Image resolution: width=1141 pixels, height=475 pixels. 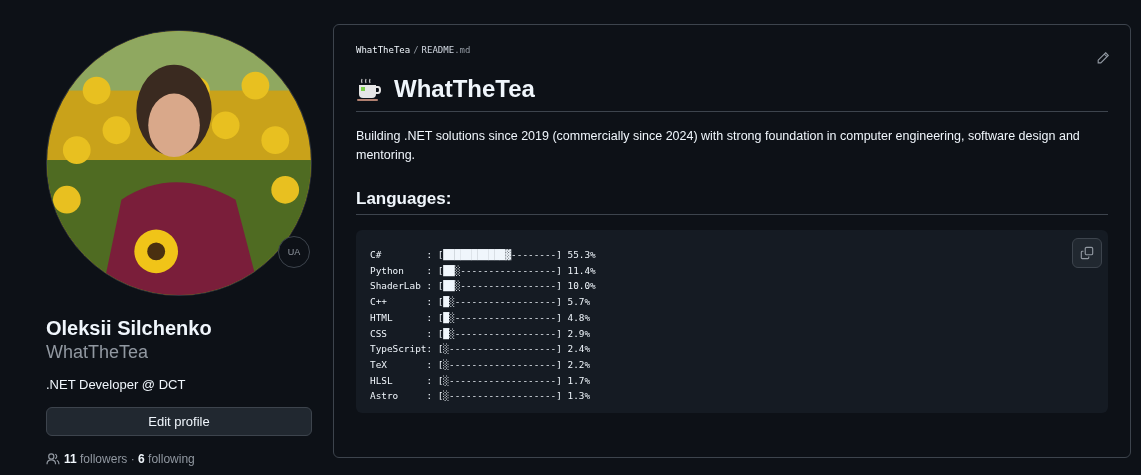 I want to click on pencil-icon, so click(x=1103, y=58).